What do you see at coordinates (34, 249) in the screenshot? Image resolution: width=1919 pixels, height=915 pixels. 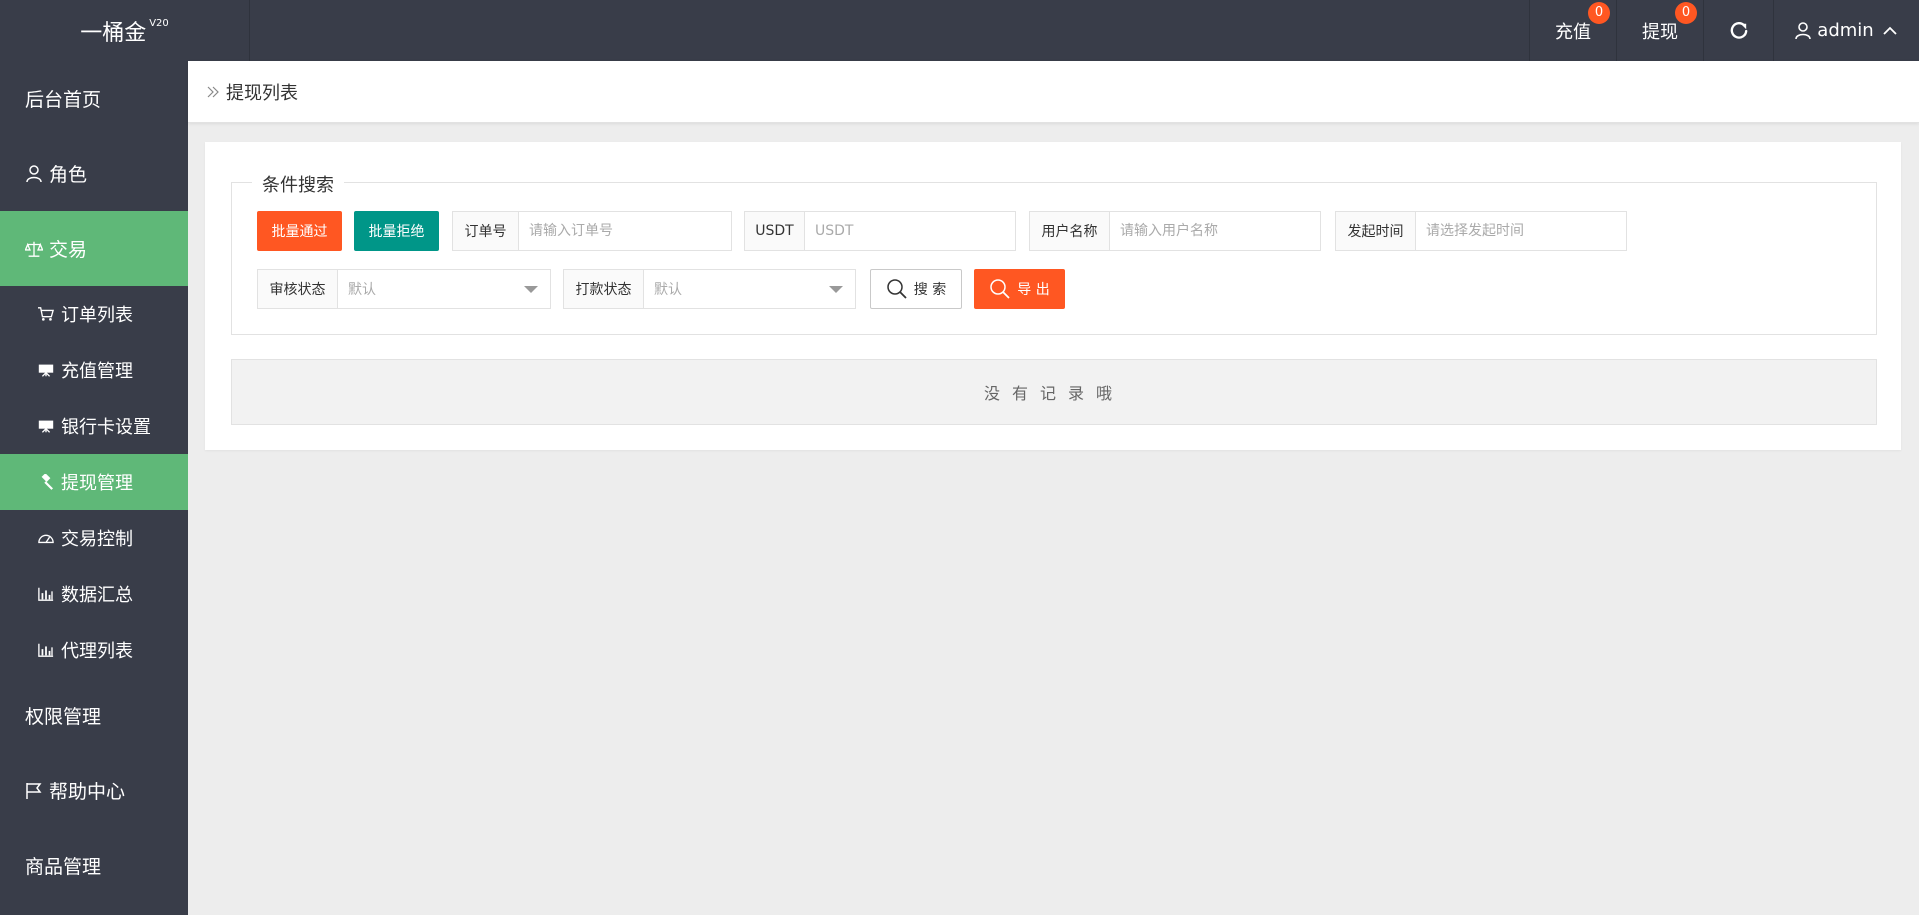 I see `scale-icon` at bounding box center [34, 249].